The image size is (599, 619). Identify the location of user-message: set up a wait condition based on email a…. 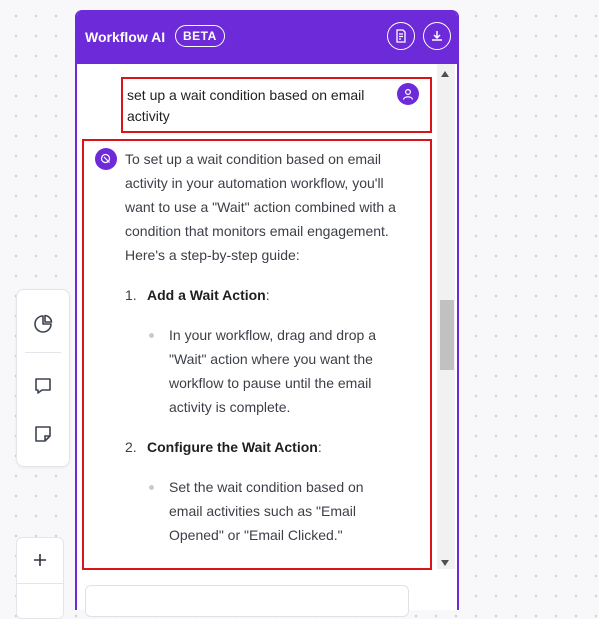
(276, 105).